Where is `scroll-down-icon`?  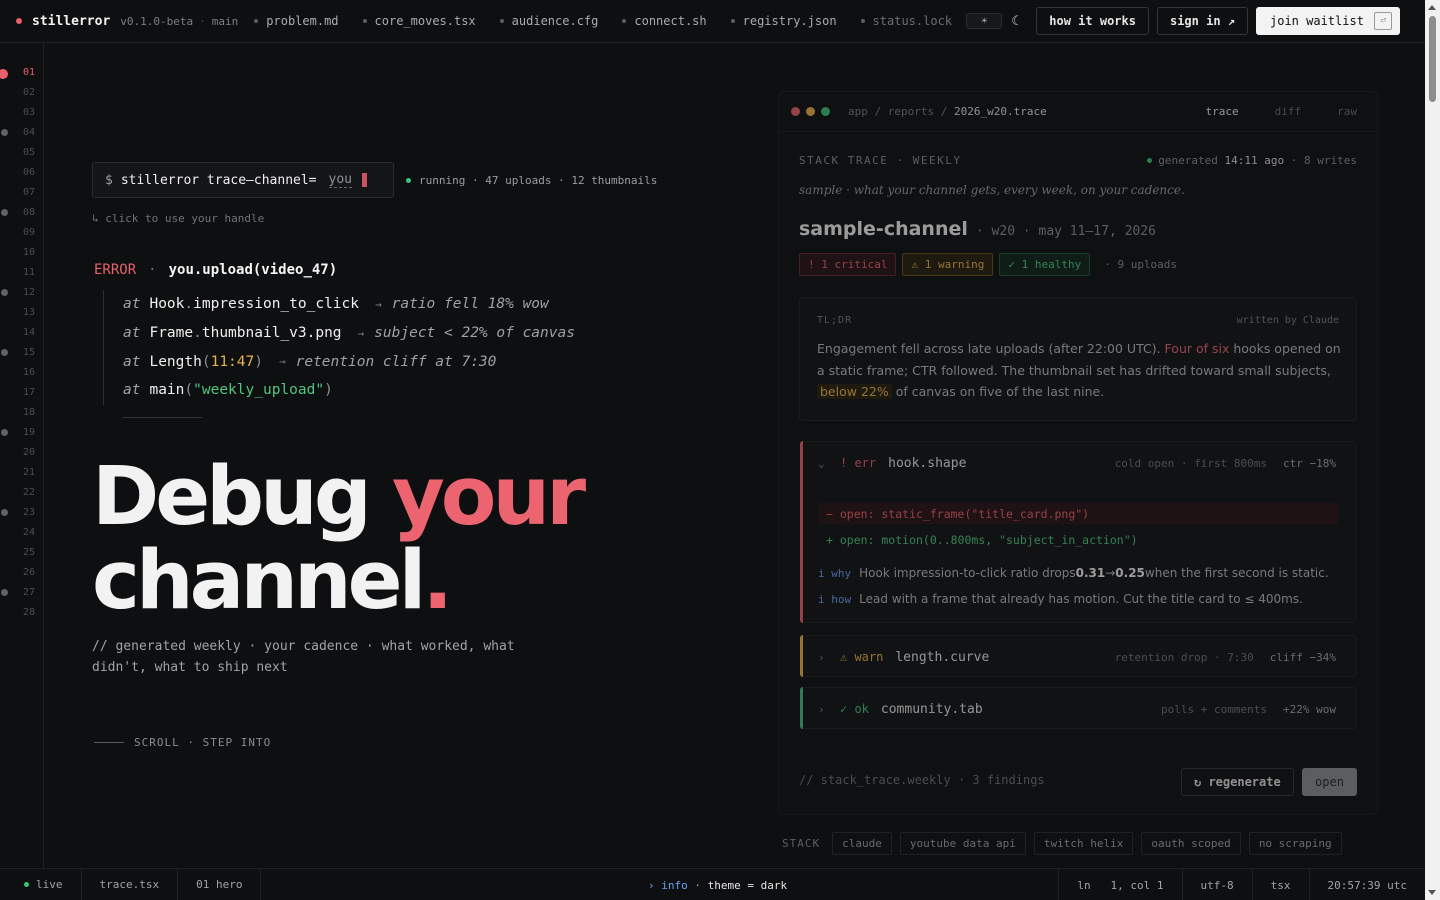
scroll-down-icon is located at coordinates (1432, 892).